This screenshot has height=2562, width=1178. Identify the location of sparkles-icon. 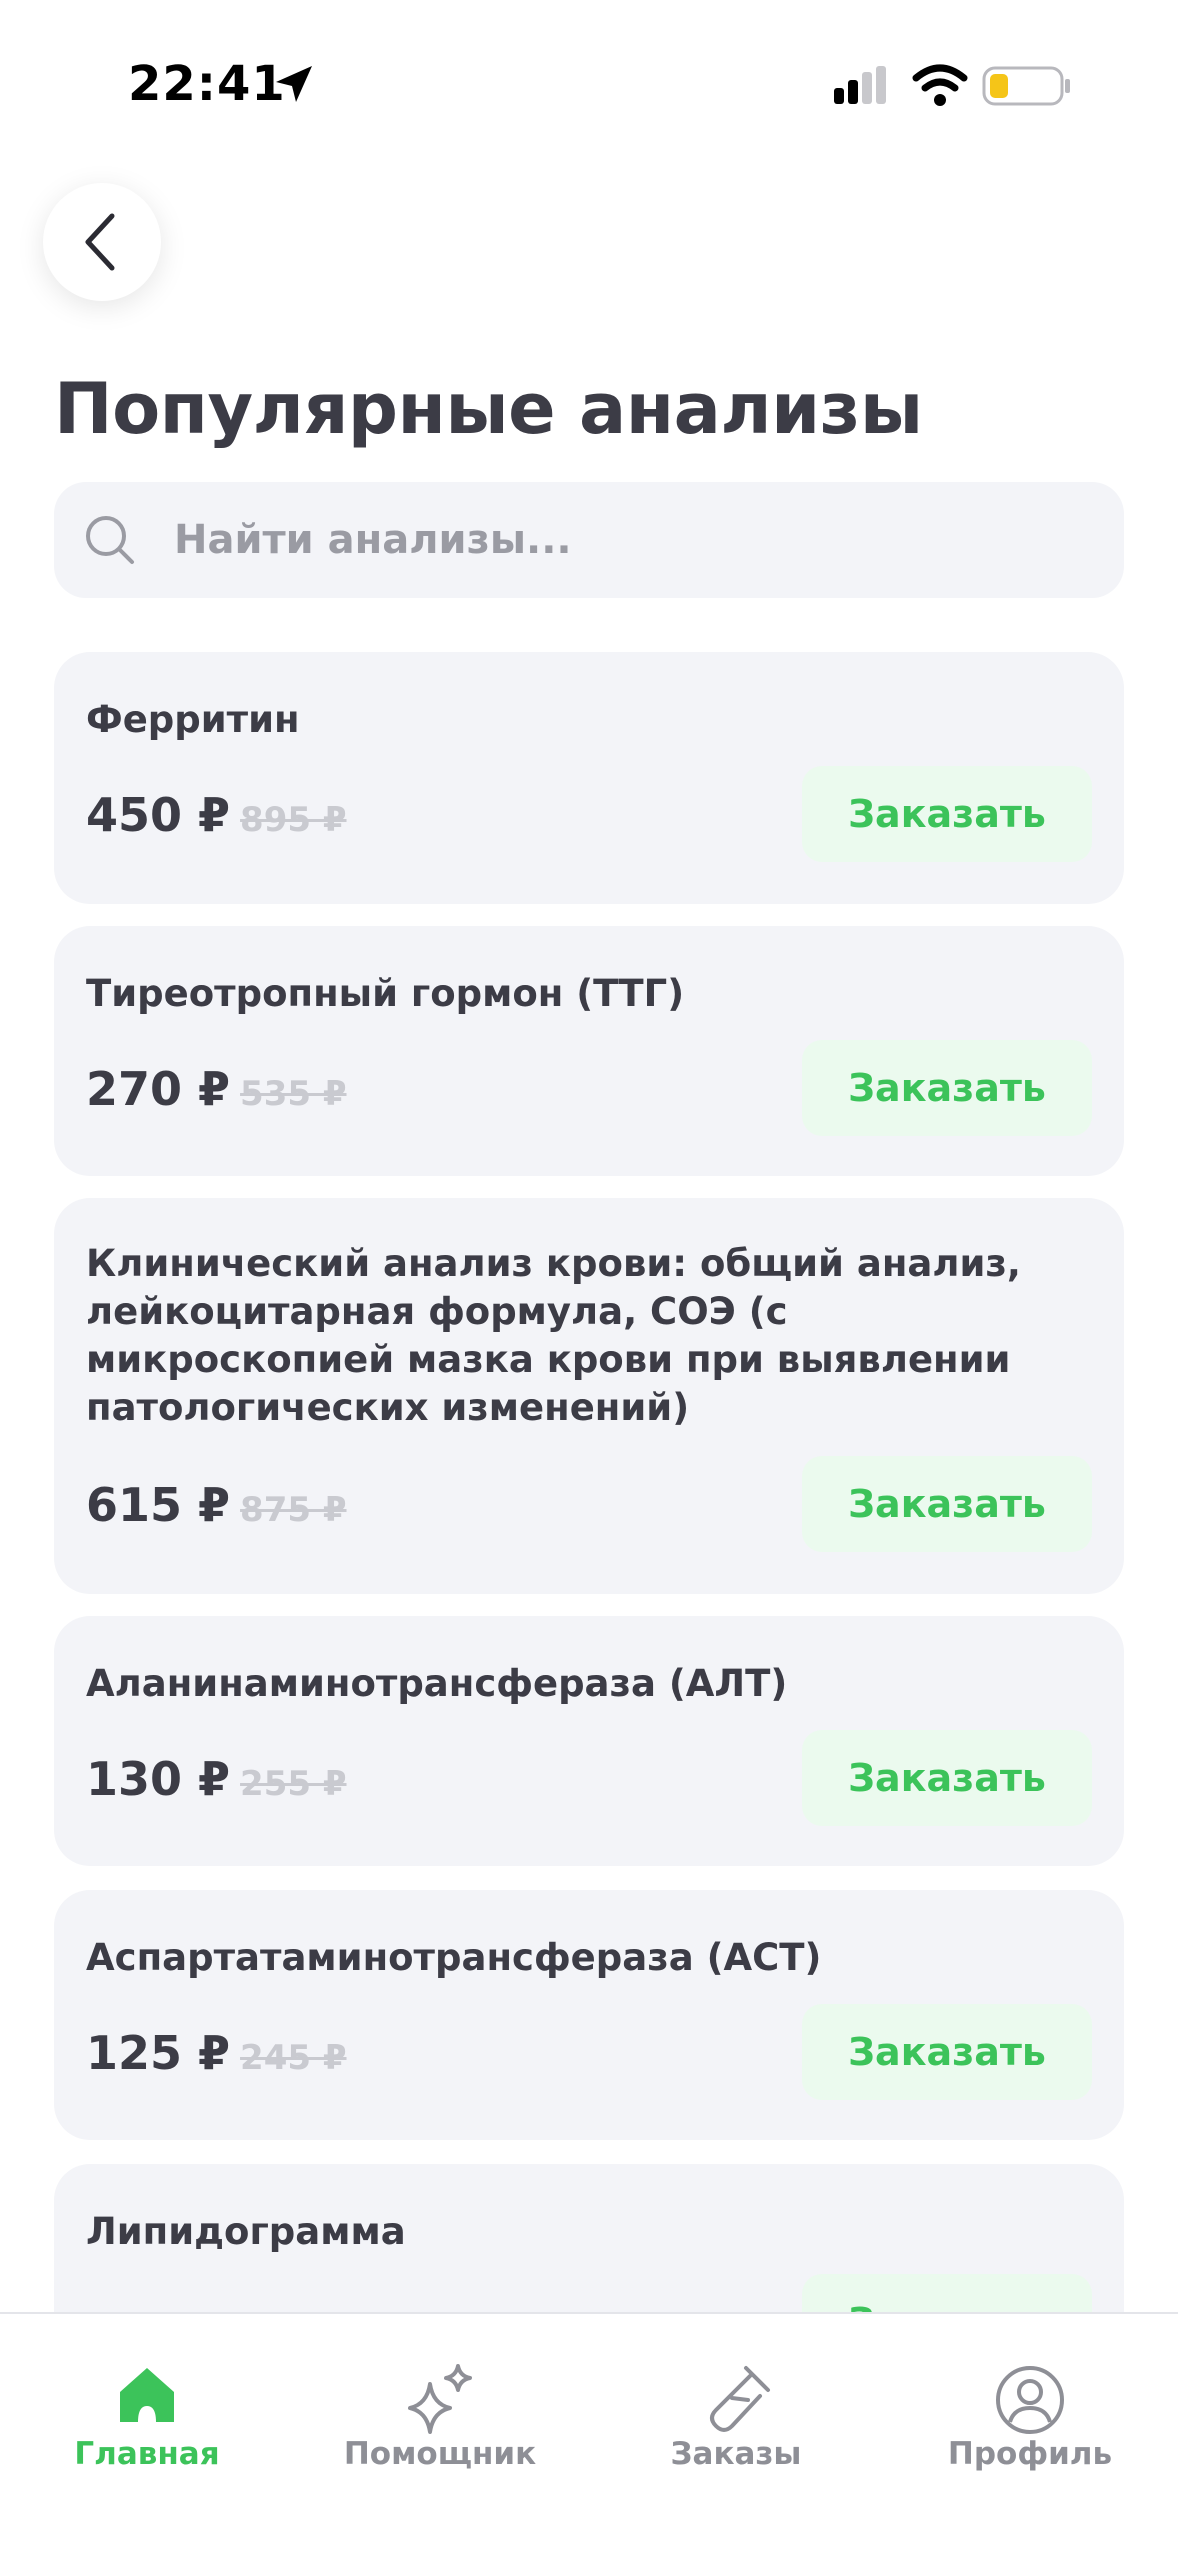
(440, 2399).